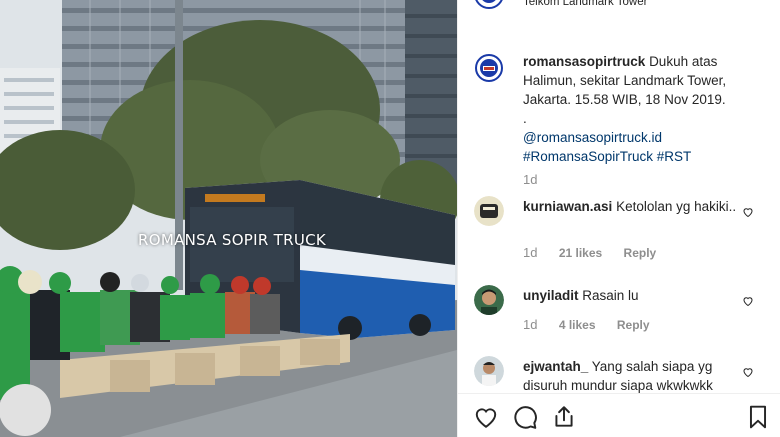 This screenshot has height=437, width=780. I want to click on comment-meta: 1d 21 likes Reply, so click(598, 252).